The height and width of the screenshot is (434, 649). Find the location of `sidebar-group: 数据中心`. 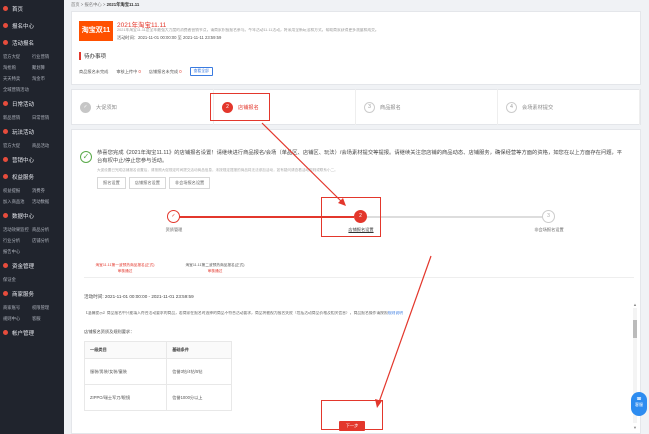

sidebar-group: 数据中心 is located at coordinates (32, 215).